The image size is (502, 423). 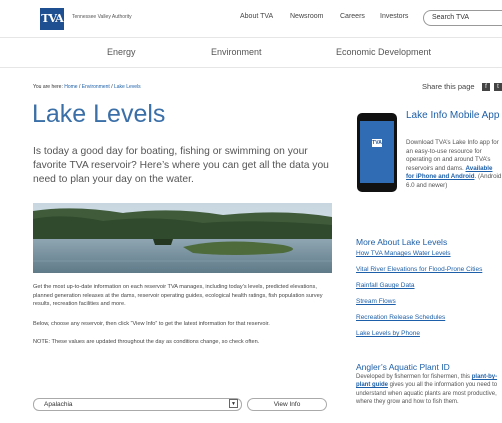 I want to click on more-about-heading: More About Lake Levels, so click(x=402, y=242).